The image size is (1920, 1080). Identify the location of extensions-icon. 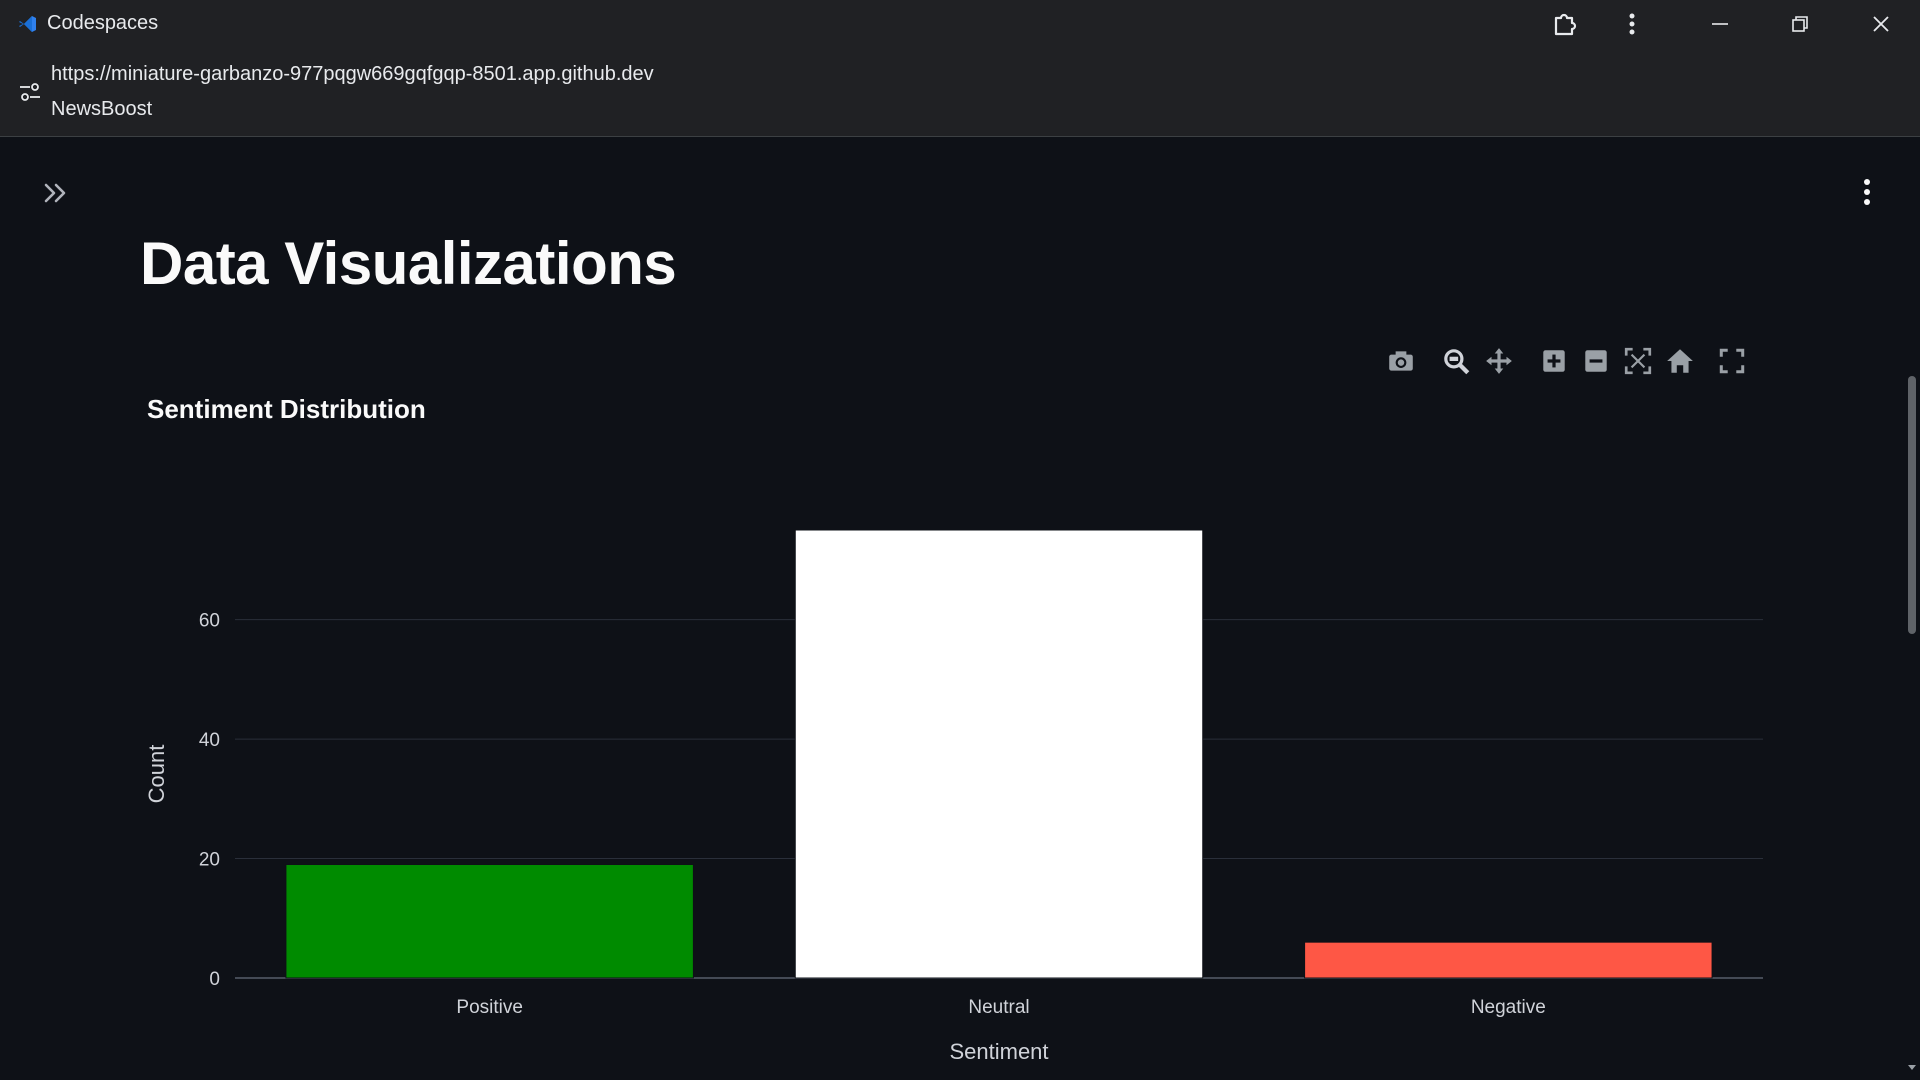
(1564, 24).